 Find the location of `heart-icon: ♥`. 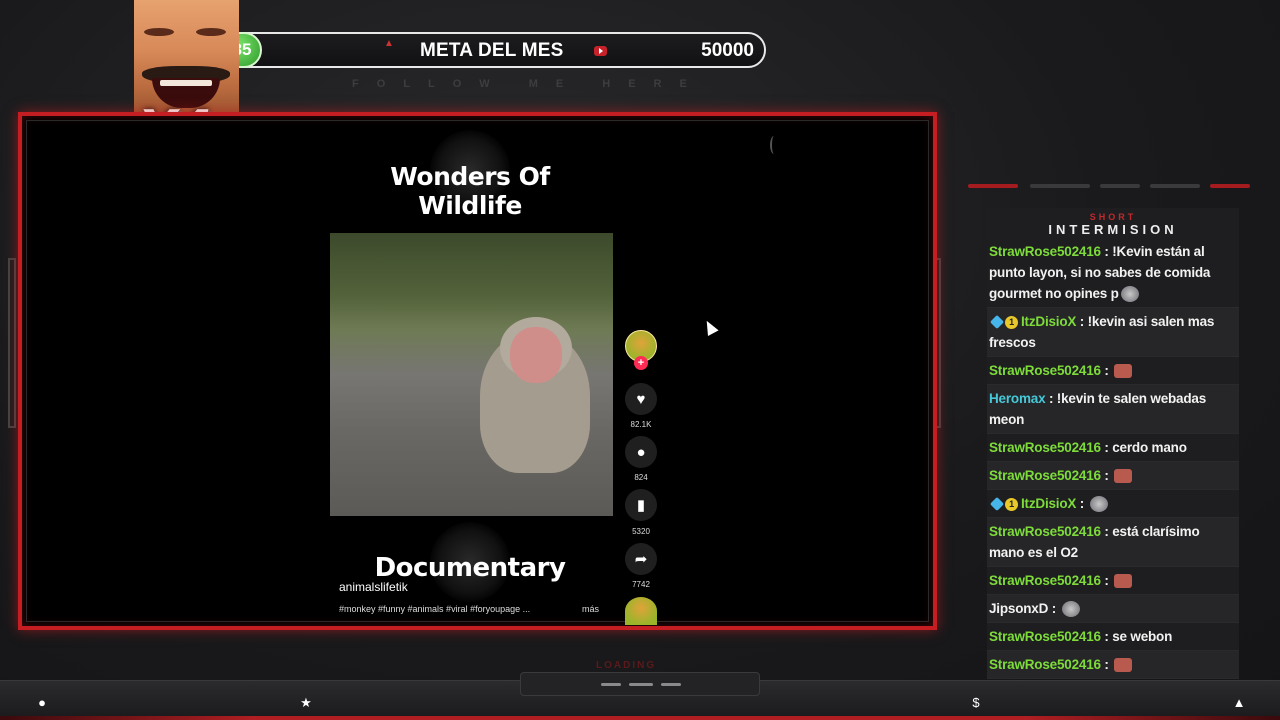

heart-icon: ♥ is located at coordinates (641, 399).